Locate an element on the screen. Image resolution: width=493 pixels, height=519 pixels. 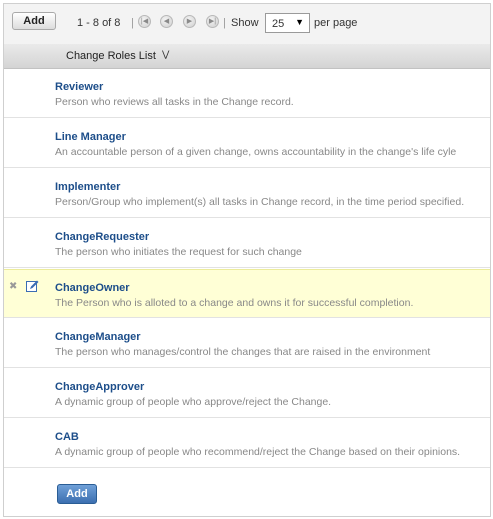
role-title: ChangeOwner is located at coordinates (92, 288).